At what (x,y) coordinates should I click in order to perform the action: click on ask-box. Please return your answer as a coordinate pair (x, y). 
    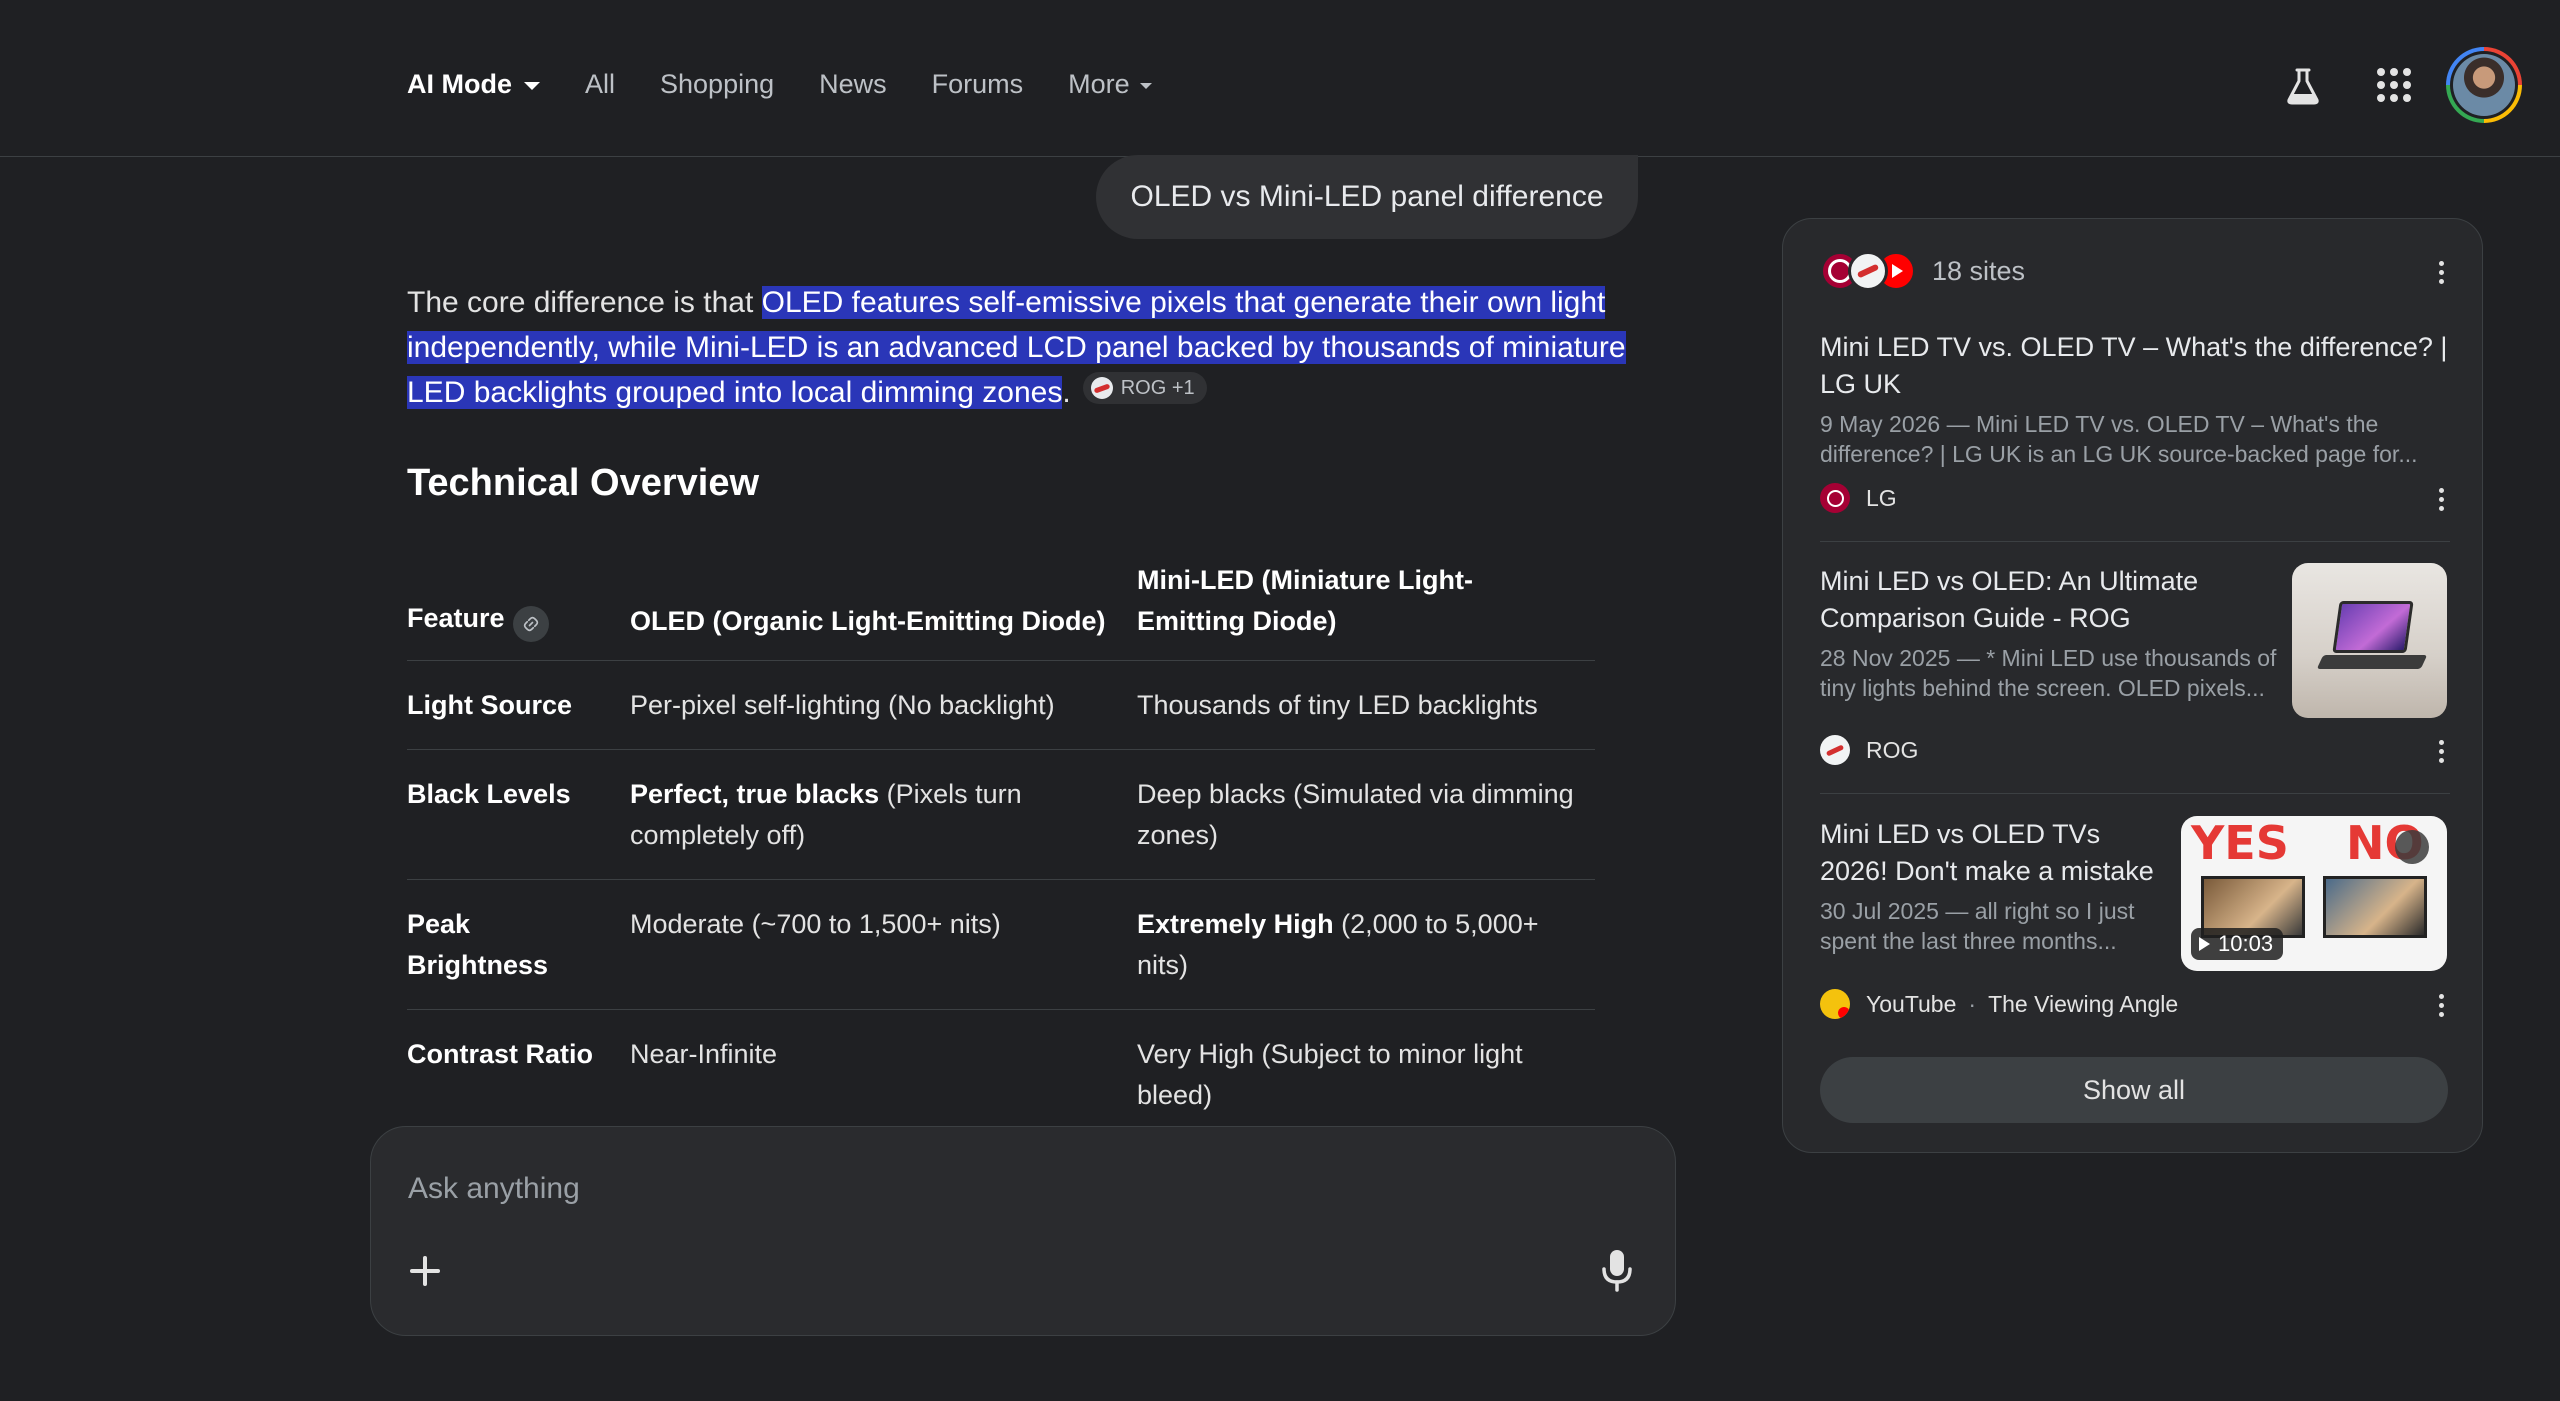
    Looking at the image, I should click on (1023, 1231).